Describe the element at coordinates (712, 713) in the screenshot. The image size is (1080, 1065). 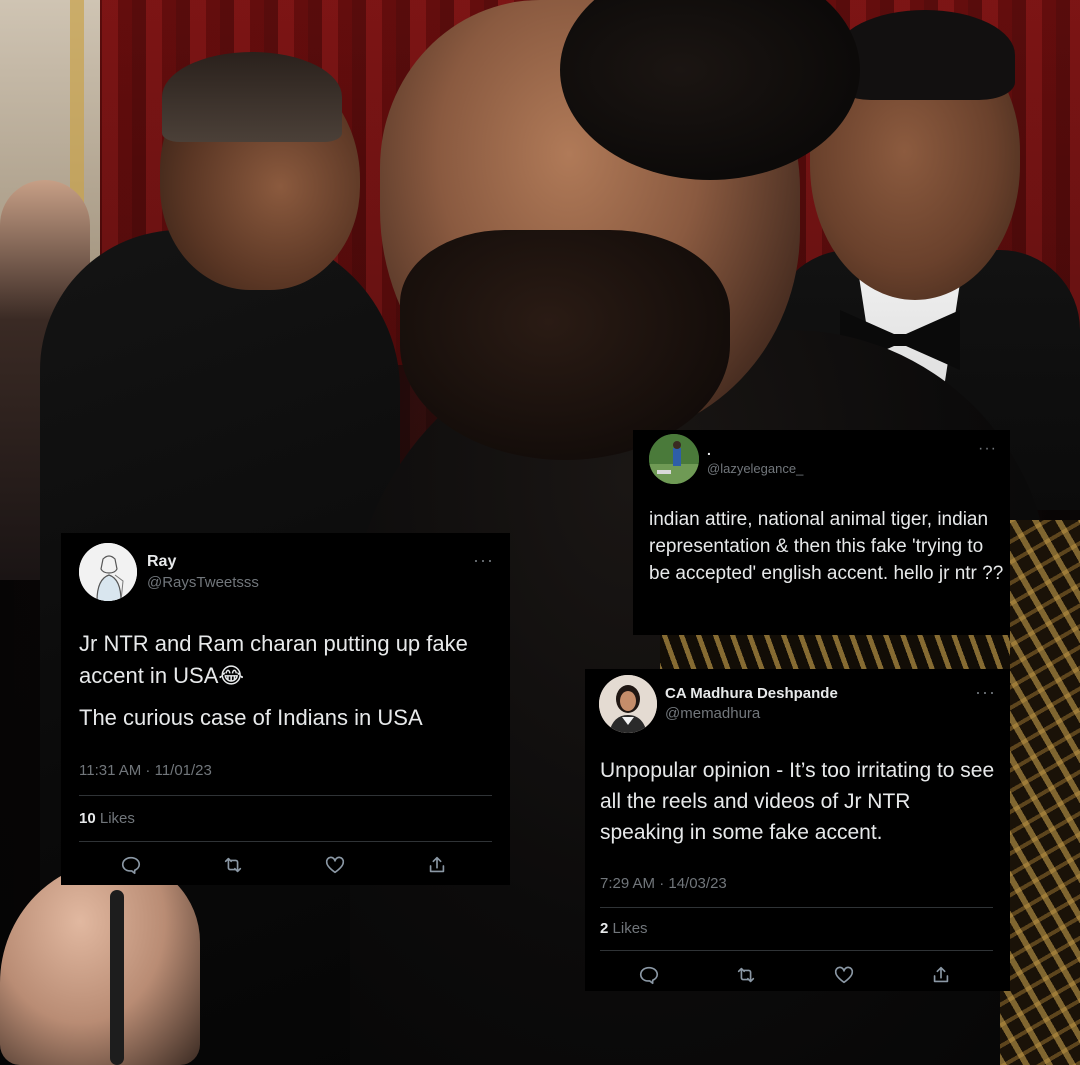
I see `author-handle: @memadhura` at that location.